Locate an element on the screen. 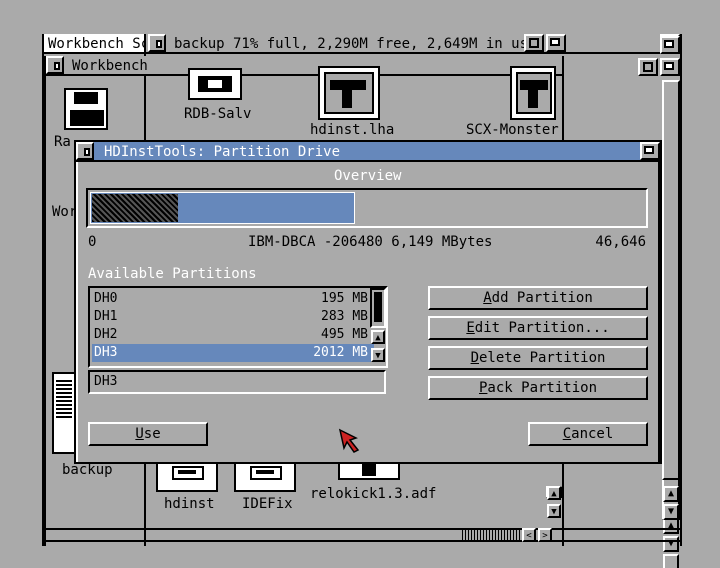 This screenshot has width=720, height=568. top-right-depth-gadget is located at coordinates (670, 45).